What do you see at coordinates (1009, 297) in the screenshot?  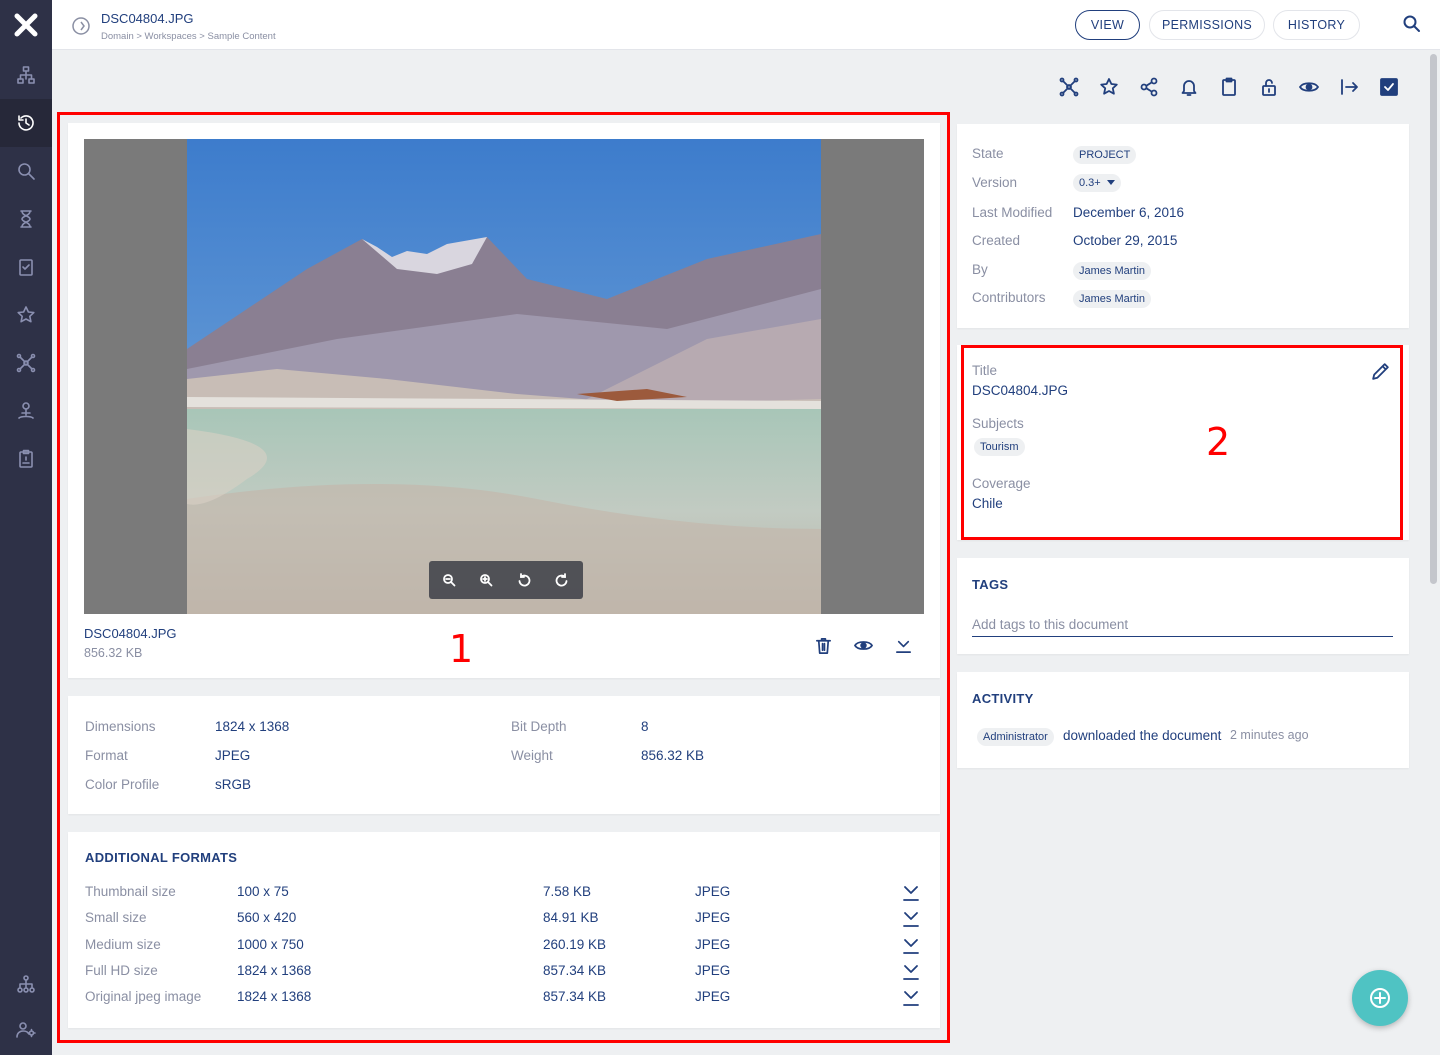 I see `contributors-label: Contributors` at bounding box center [1009, 297].